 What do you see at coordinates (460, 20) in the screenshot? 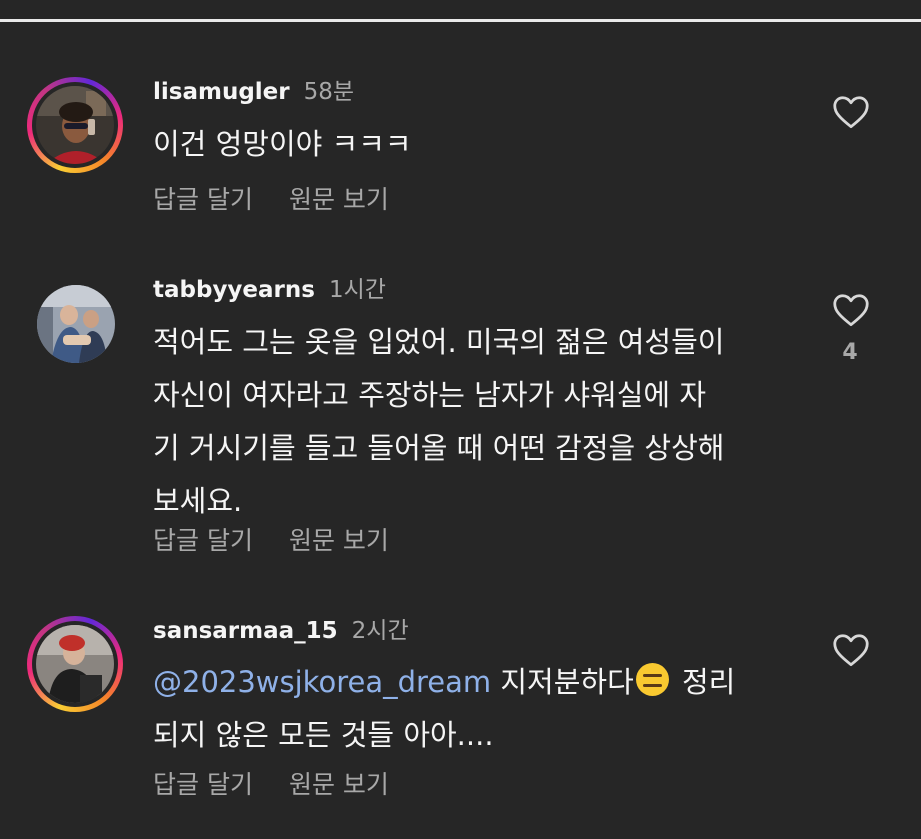
I see `top-divider` at bounding box center [460, 20].